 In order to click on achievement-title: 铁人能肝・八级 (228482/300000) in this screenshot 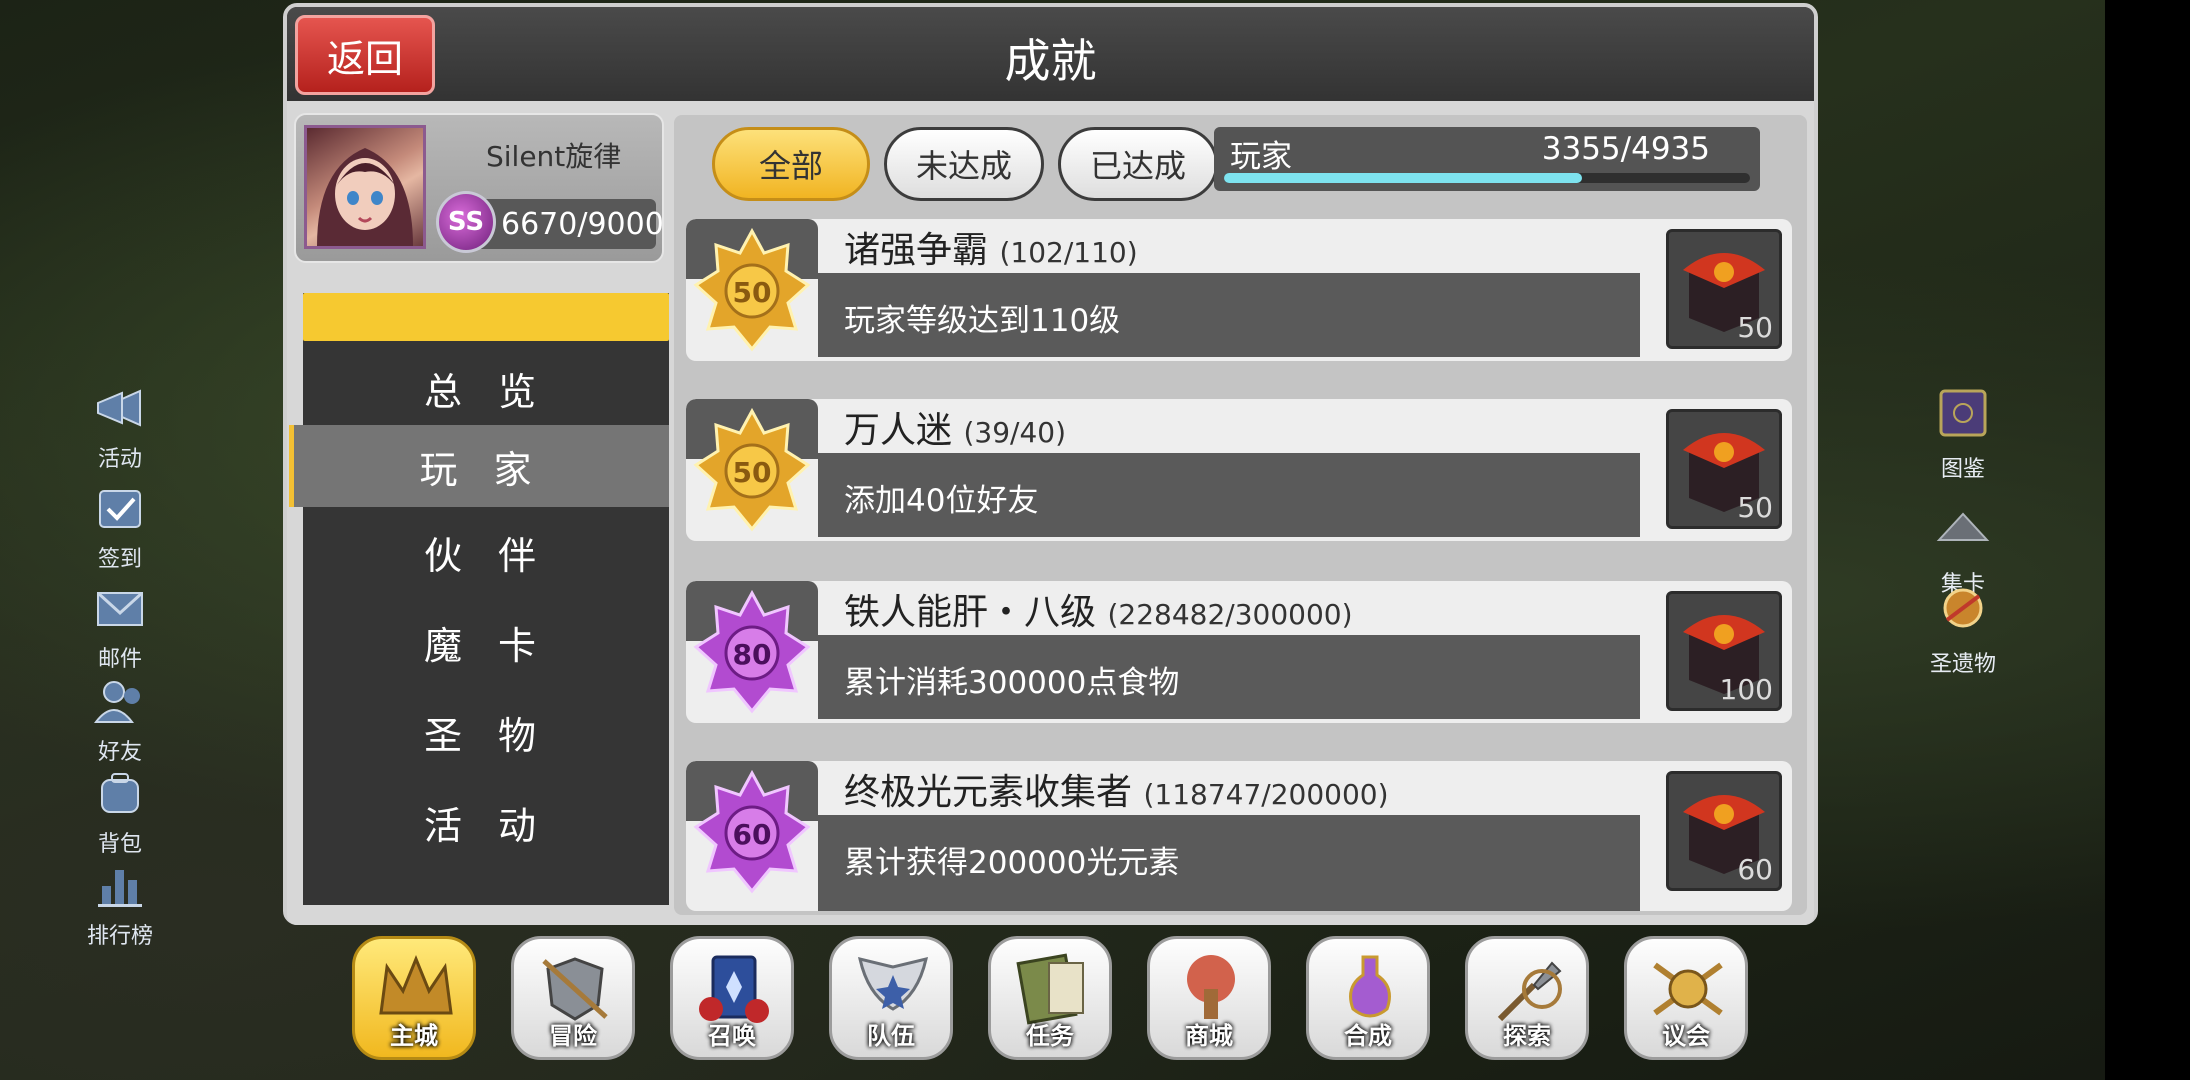, I will do `click(1098, 609)`.